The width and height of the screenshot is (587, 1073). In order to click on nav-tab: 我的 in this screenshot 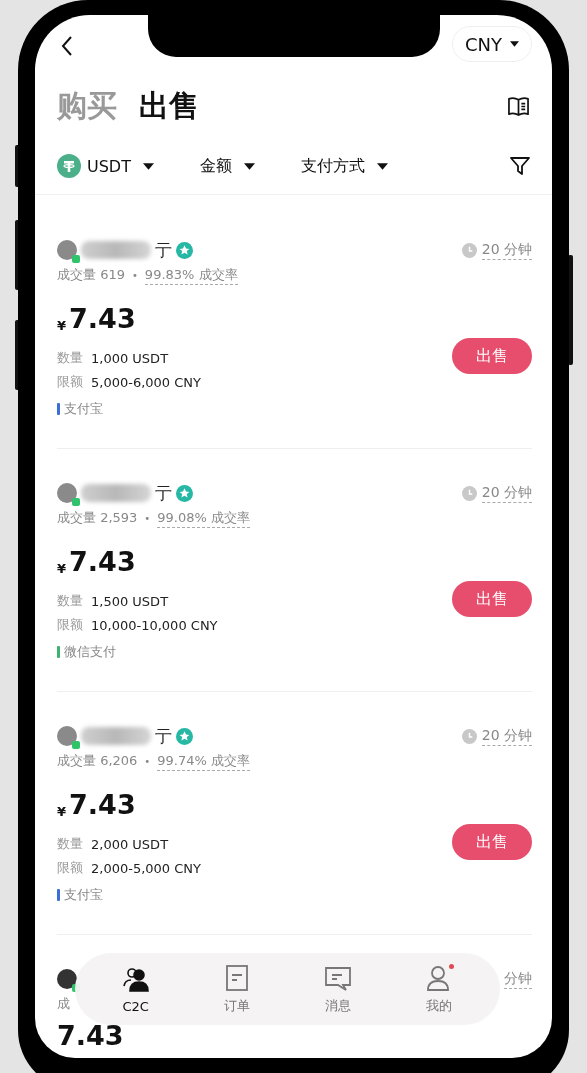, I will do `click(439, 989)`.